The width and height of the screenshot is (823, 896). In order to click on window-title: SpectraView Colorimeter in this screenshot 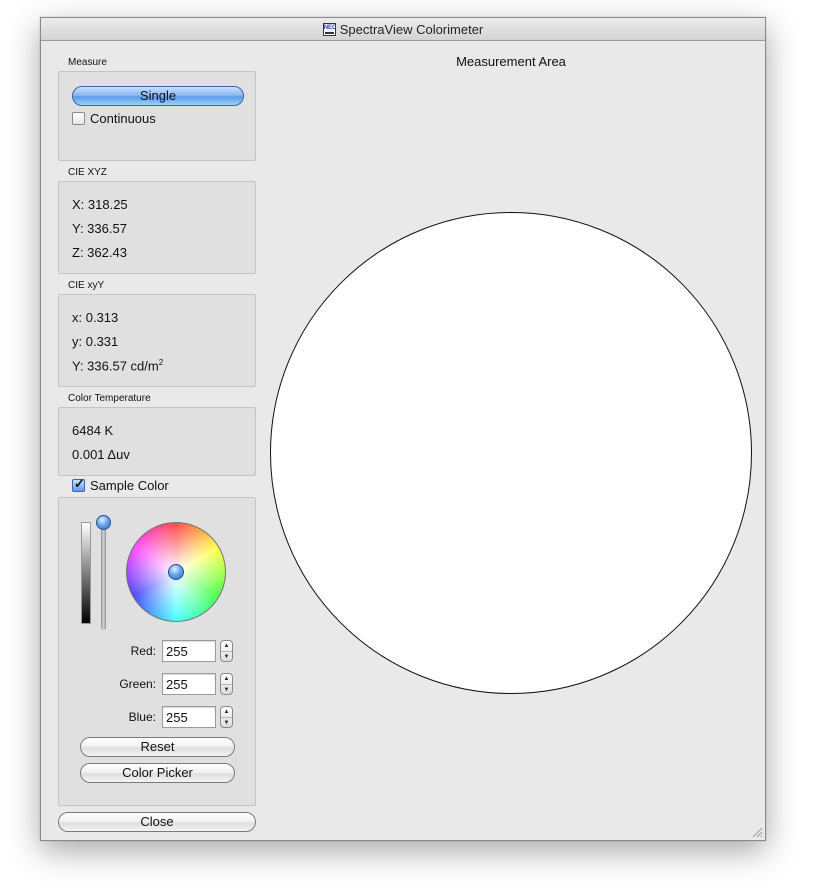, I will do `click(411, 29)`.